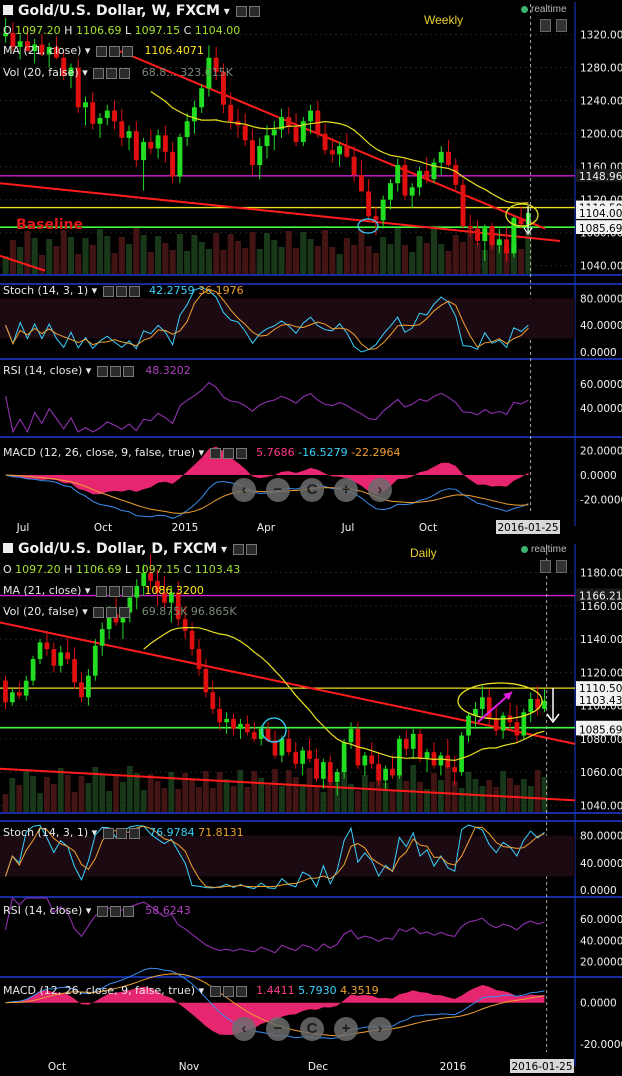 The width and height of the screenshot is (622, 1076). I want to click on daily-zoom-in-button: +, so click(346, 1029).